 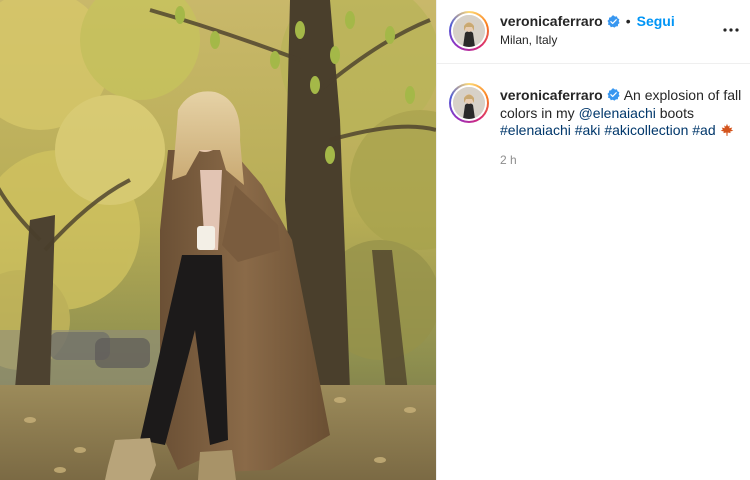 I want to click on post-header: veronicaferraro • Segui Milan, Italy, so click(x=593, y=32).